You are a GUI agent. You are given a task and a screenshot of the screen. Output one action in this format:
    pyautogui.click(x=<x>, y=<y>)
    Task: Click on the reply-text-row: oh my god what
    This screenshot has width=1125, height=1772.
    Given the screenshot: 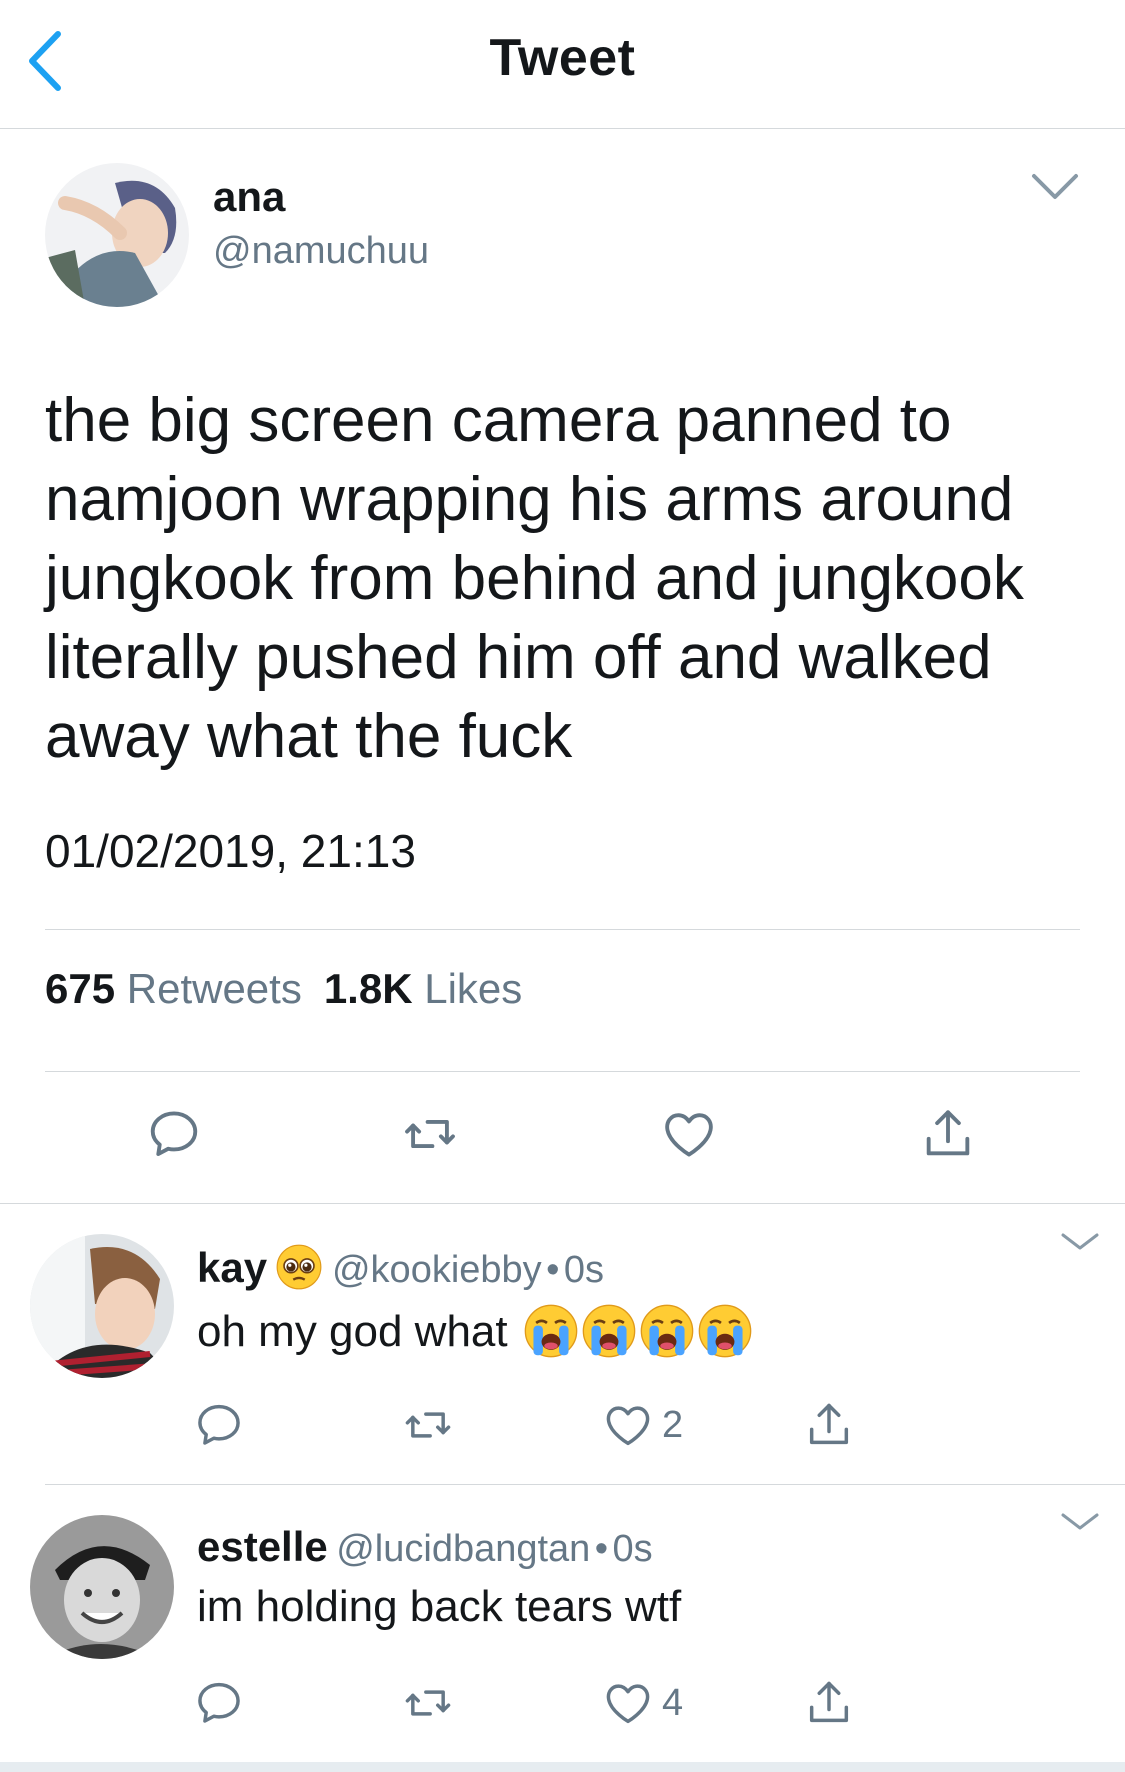 What is the action you would take?
    pyautogui.click(x=474, y=1331)
    